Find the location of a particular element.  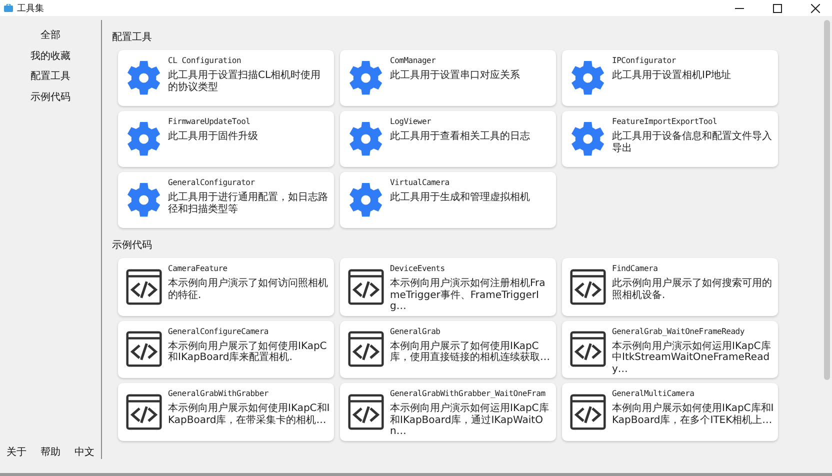

card-title: LogViewer is located at coordinates (411, 121).